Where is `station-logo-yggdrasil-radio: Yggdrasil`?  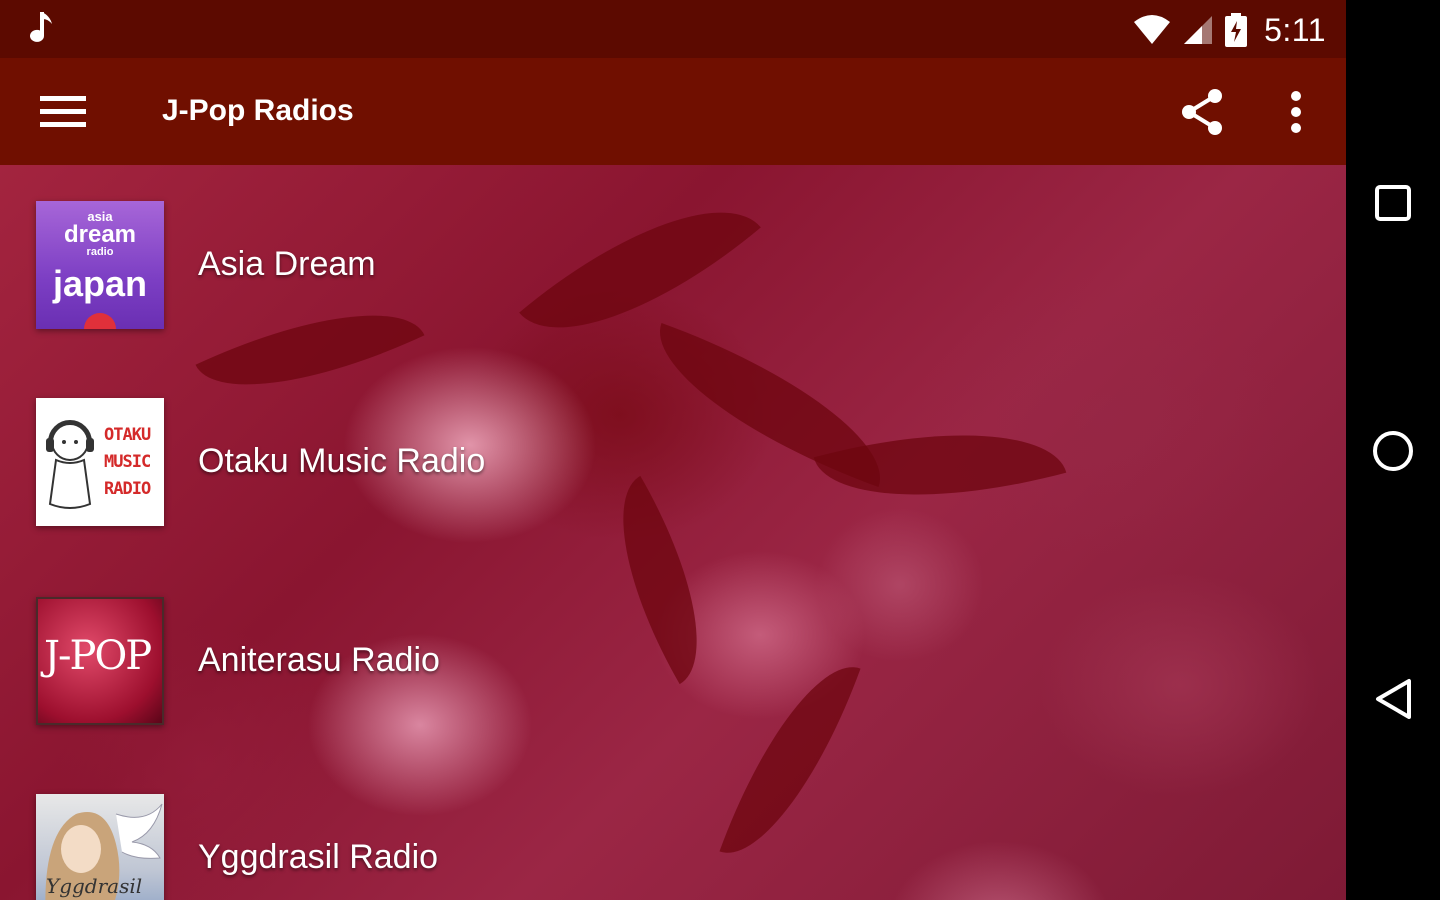
station-logo-yggdrasil-radio: Yggdrasil is located at coordinates (100, 847).